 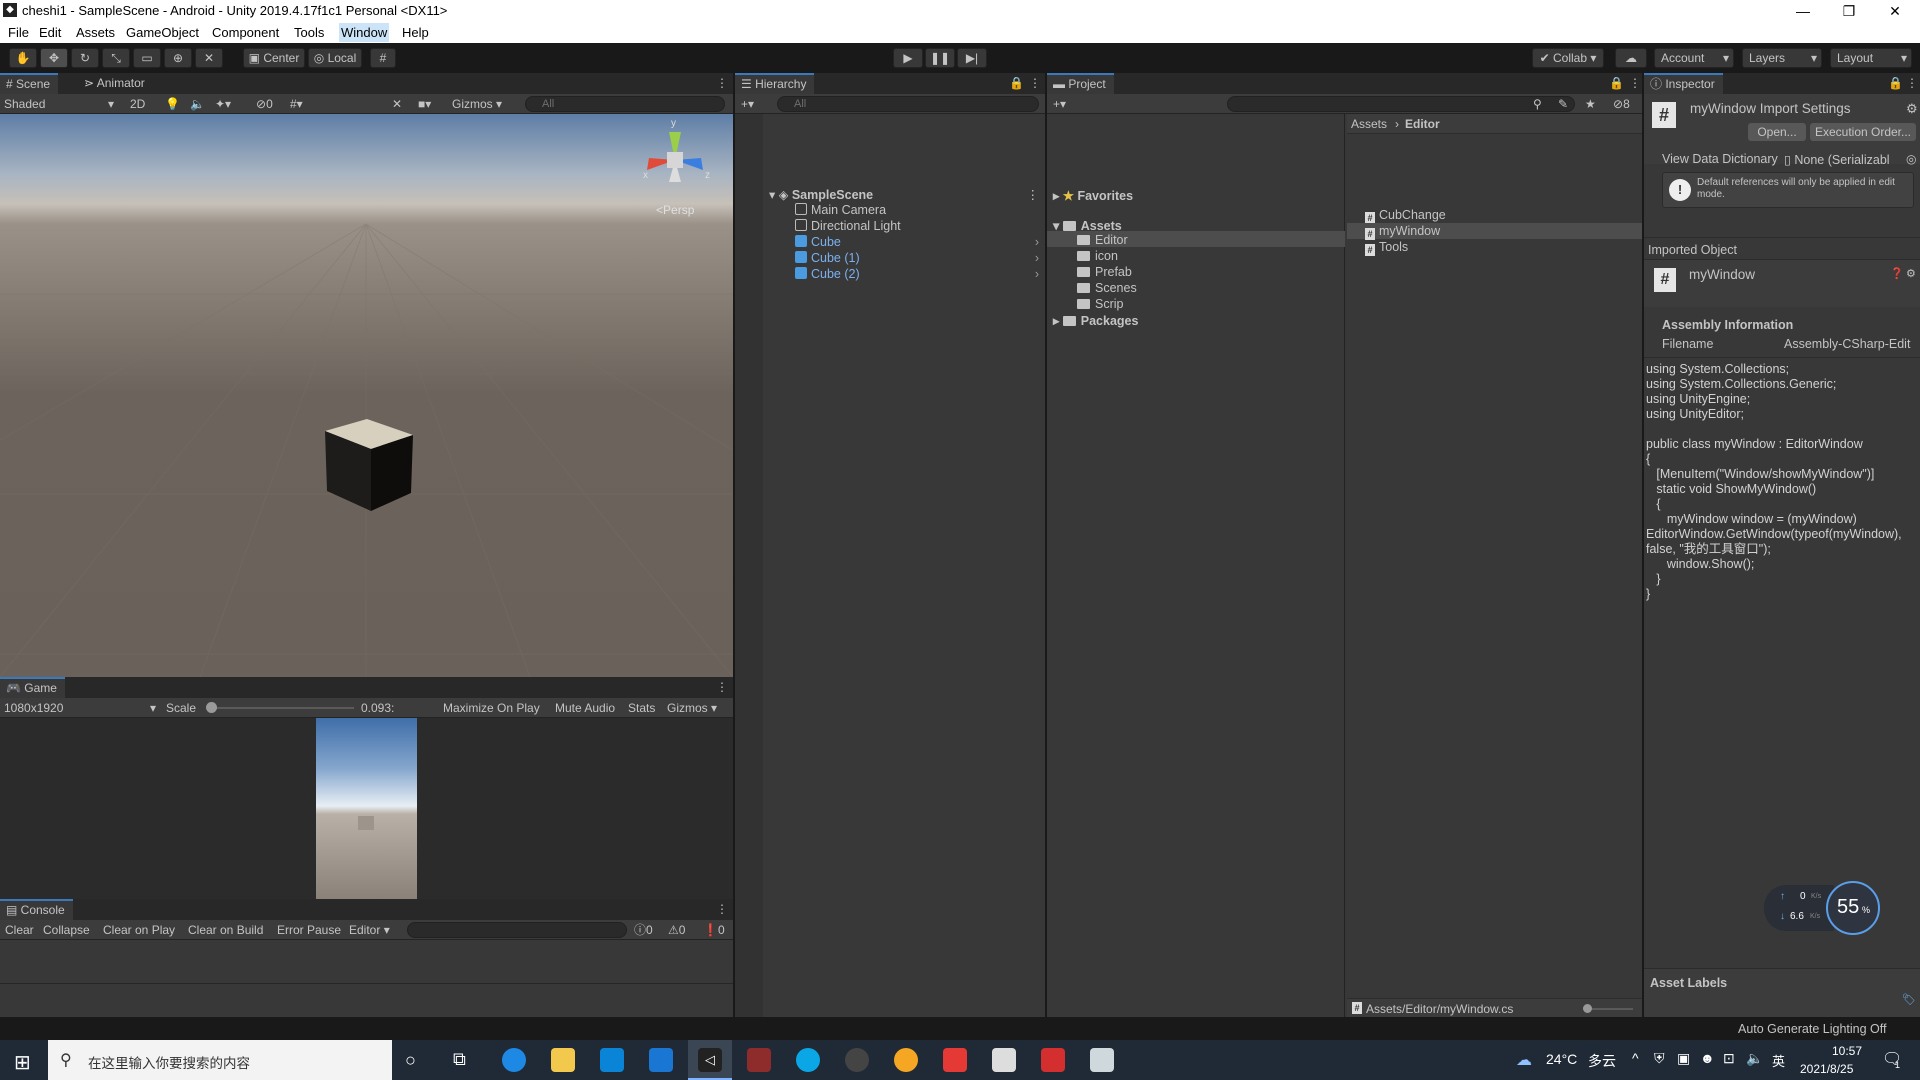 I want to click on security-shield-icon: ⛨, so click(x=1659, y=1058).